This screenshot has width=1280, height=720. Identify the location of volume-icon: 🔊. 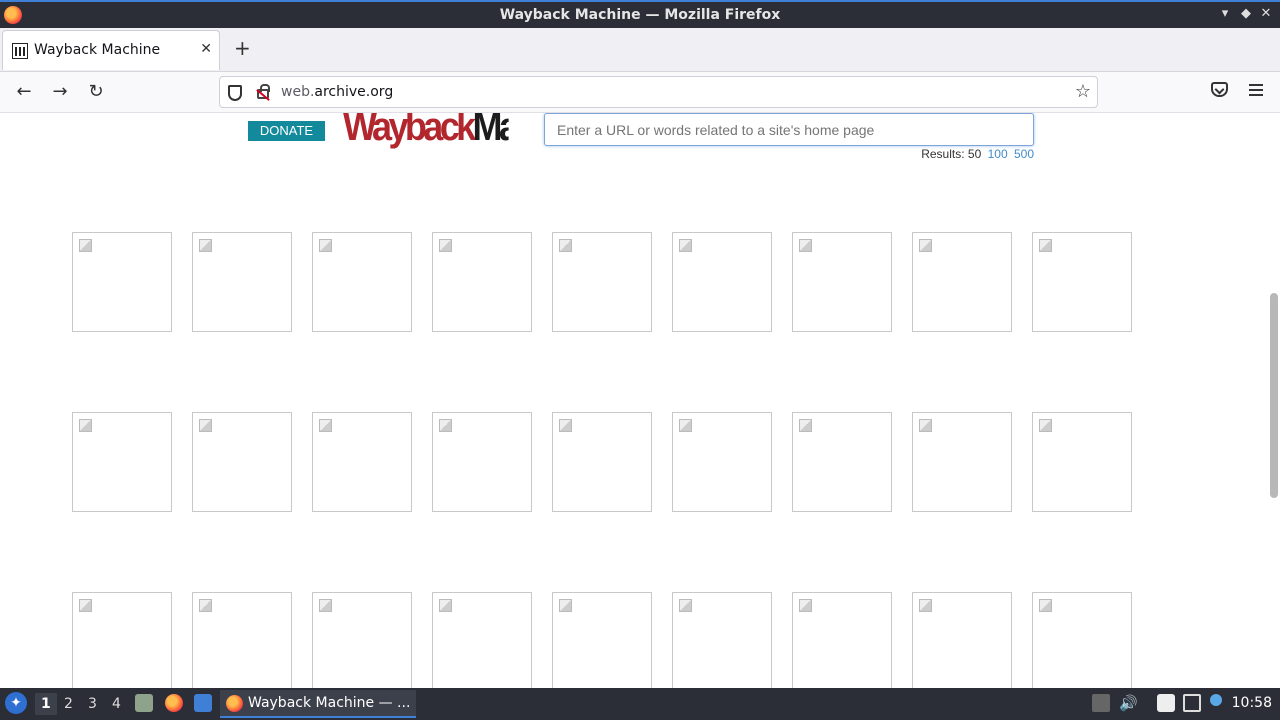
(1128, 703).